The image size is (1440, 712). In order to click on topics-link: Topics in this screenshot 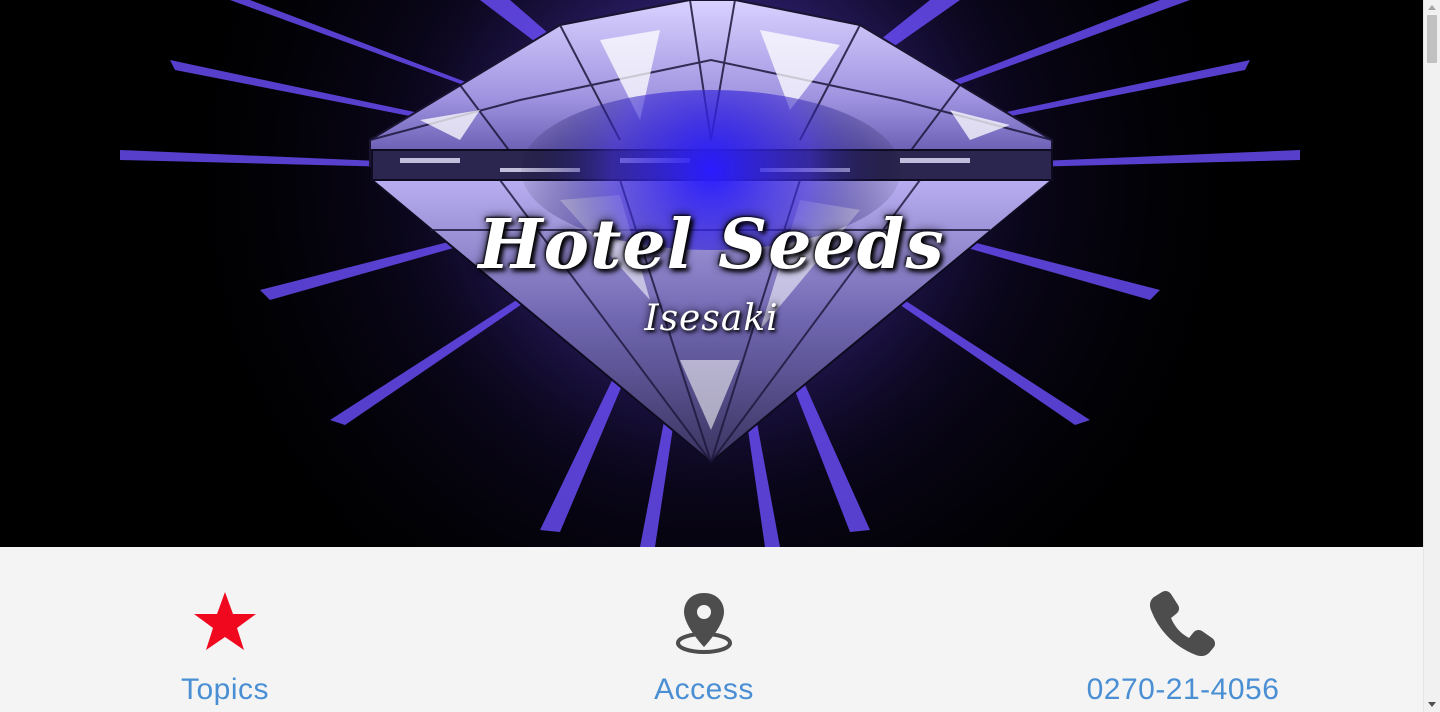, I will do `click(225, 647)`.